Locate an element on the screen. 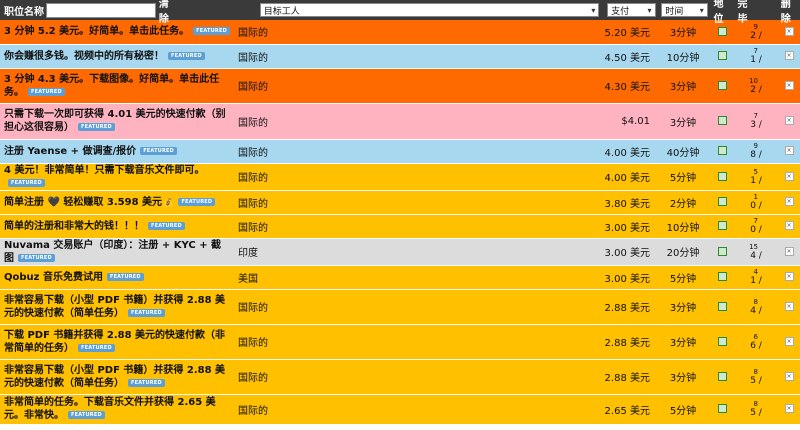 Image resolution: width=800 pixels, height=430 pixels. job-title: Qobuz 音乐免费试用 FEATURED is located at coordinates (117, 277).